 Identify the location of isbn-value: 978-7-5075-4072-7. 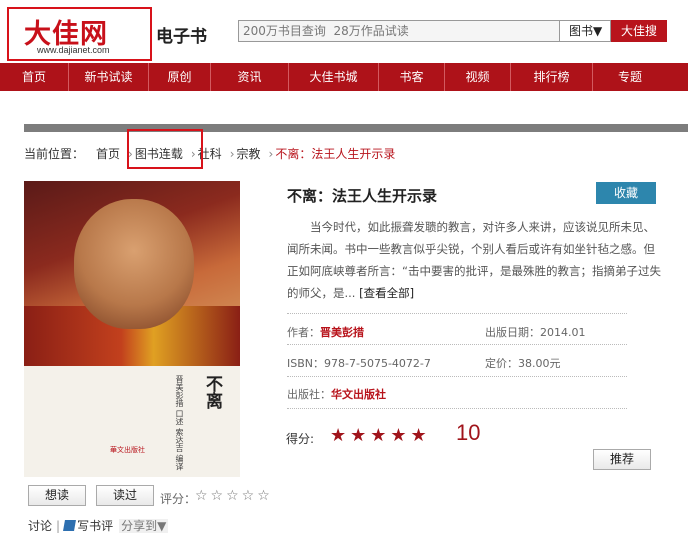
(377, 363).